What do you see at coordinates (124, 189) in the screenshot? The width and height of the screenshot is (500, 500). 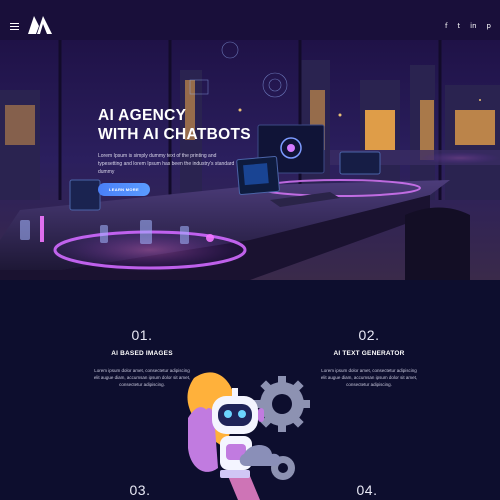 I see `learn-more-button: LEARN MORE` at bounding box center [124, 189].